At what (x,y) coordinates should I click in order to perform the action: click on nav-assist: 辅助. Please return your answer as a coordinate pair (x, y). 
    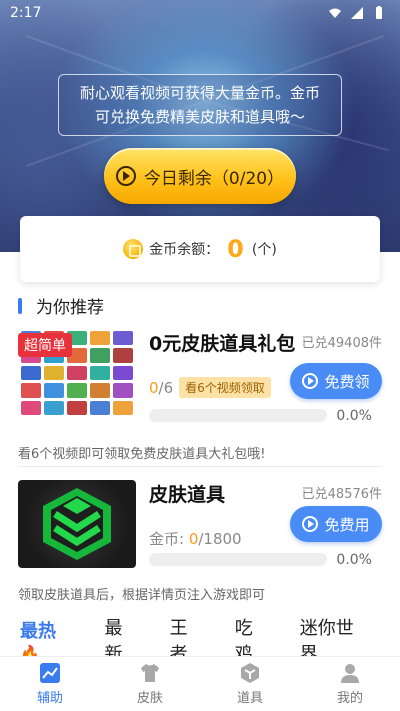
    Looking at the image, I should click on (50, 684).